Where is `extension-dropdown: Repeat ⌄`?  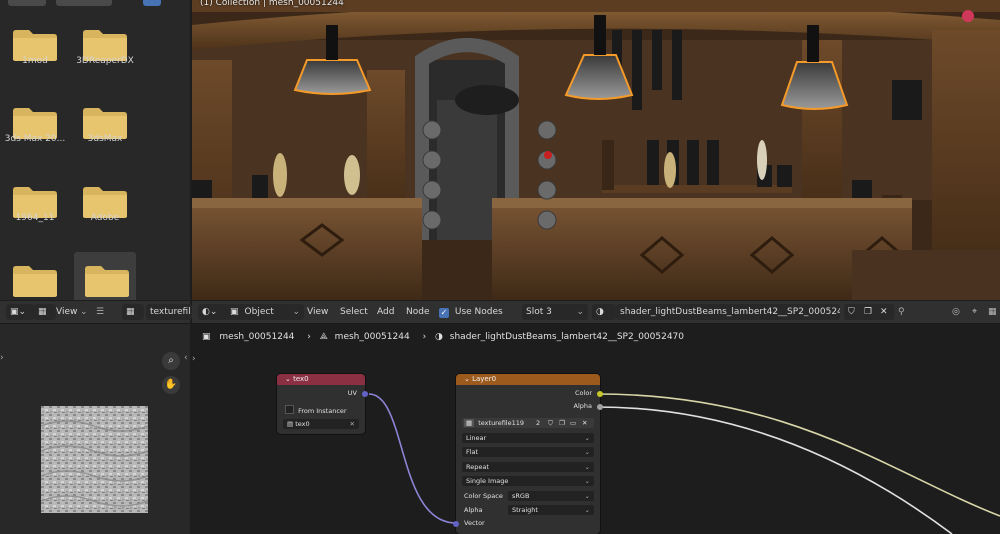 extension-dropdown: Repeat ⌄ is located at coordinates (528, 467).